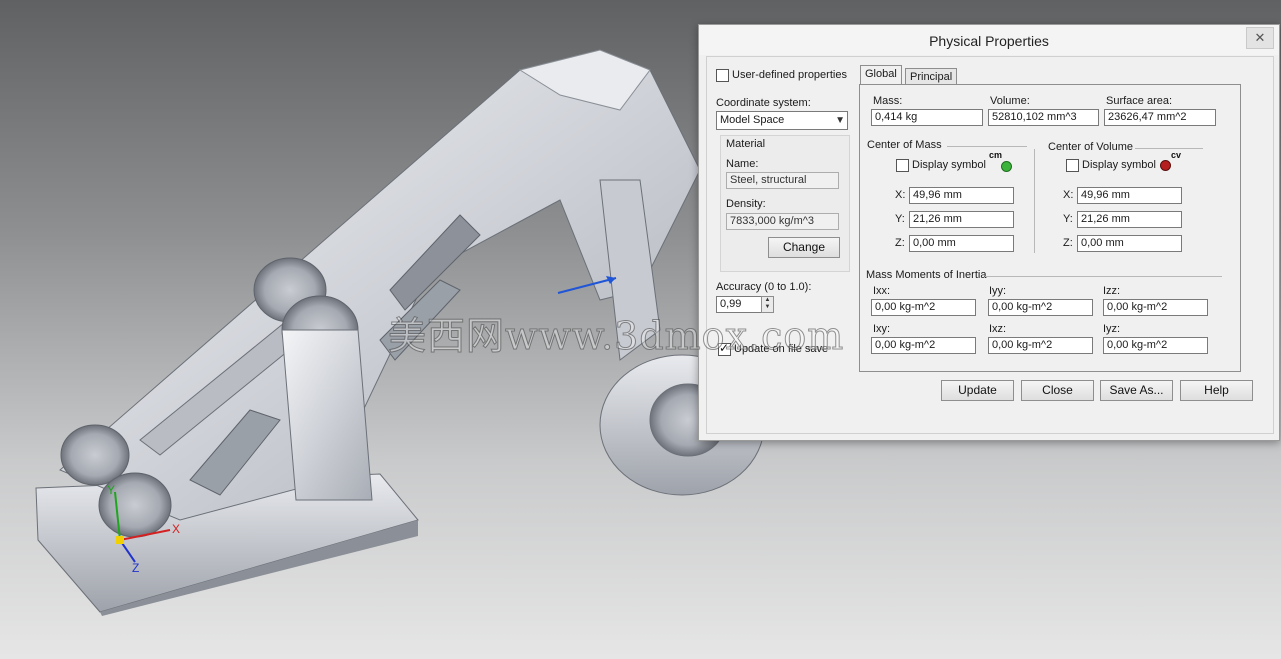 The width and height of the screenshot is (1281, 659). I want to click on cov-y-label: Y:, so click(1068, 219).